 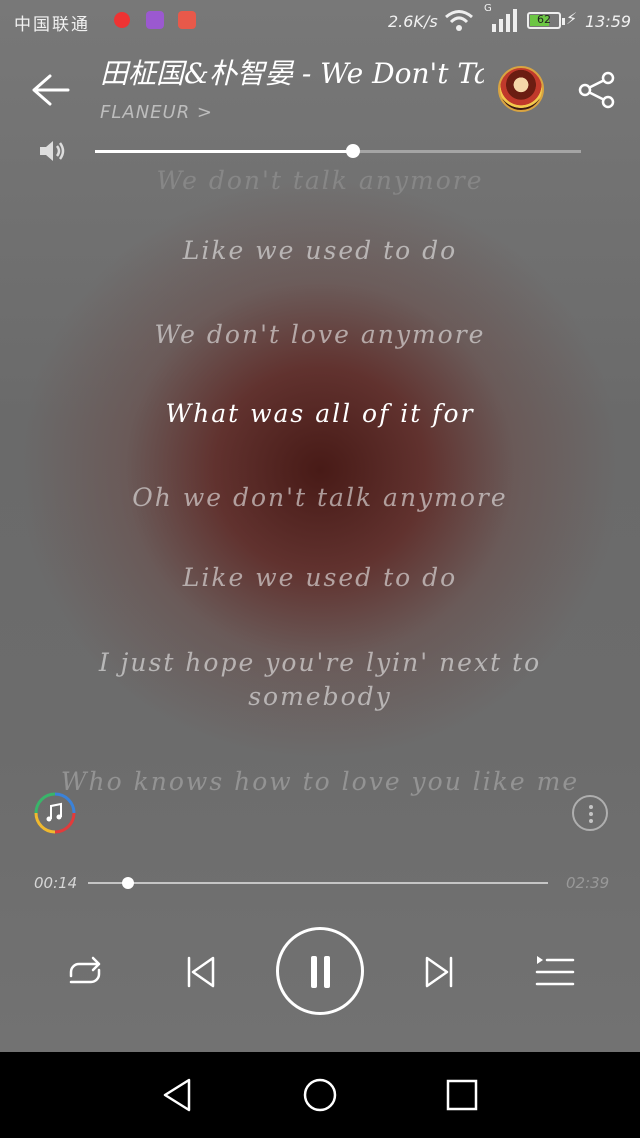 What do you see at coordinates (459, 20) in the screenshot?
I see `wifi-icon` at bounding box center [459, 20].